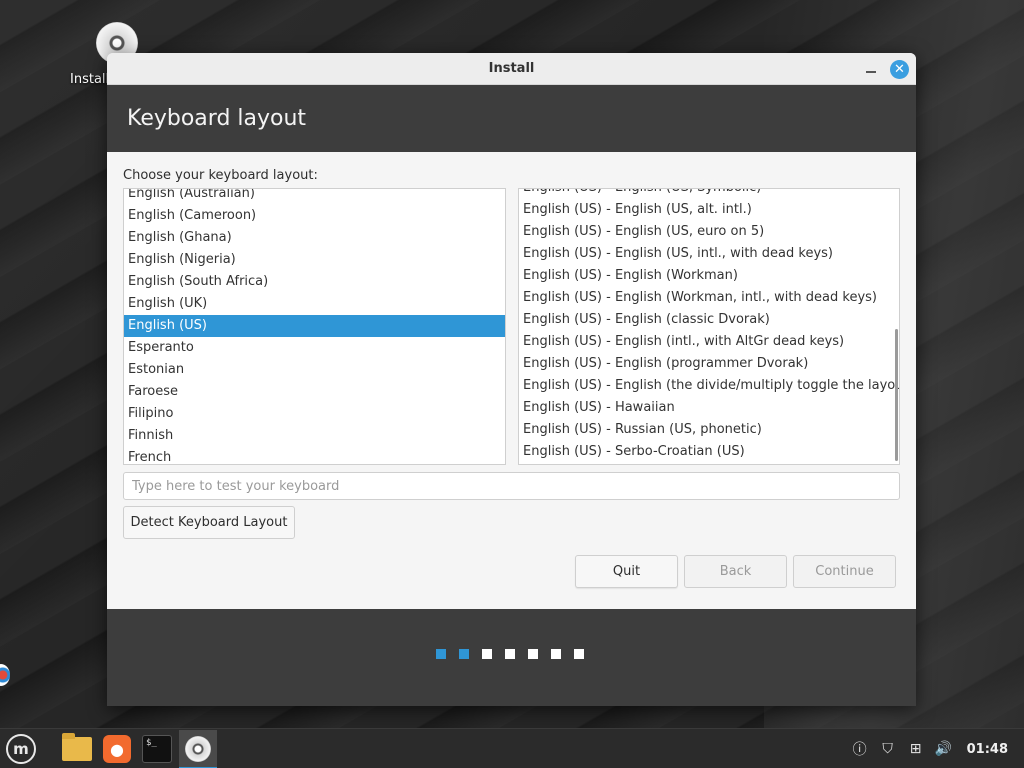 The image size is (1024, 768). What do you see at coordinates (314, 197) in the screenshot?
I see `layout-list-item: English (Australian)` at bounding box center [314, 197].